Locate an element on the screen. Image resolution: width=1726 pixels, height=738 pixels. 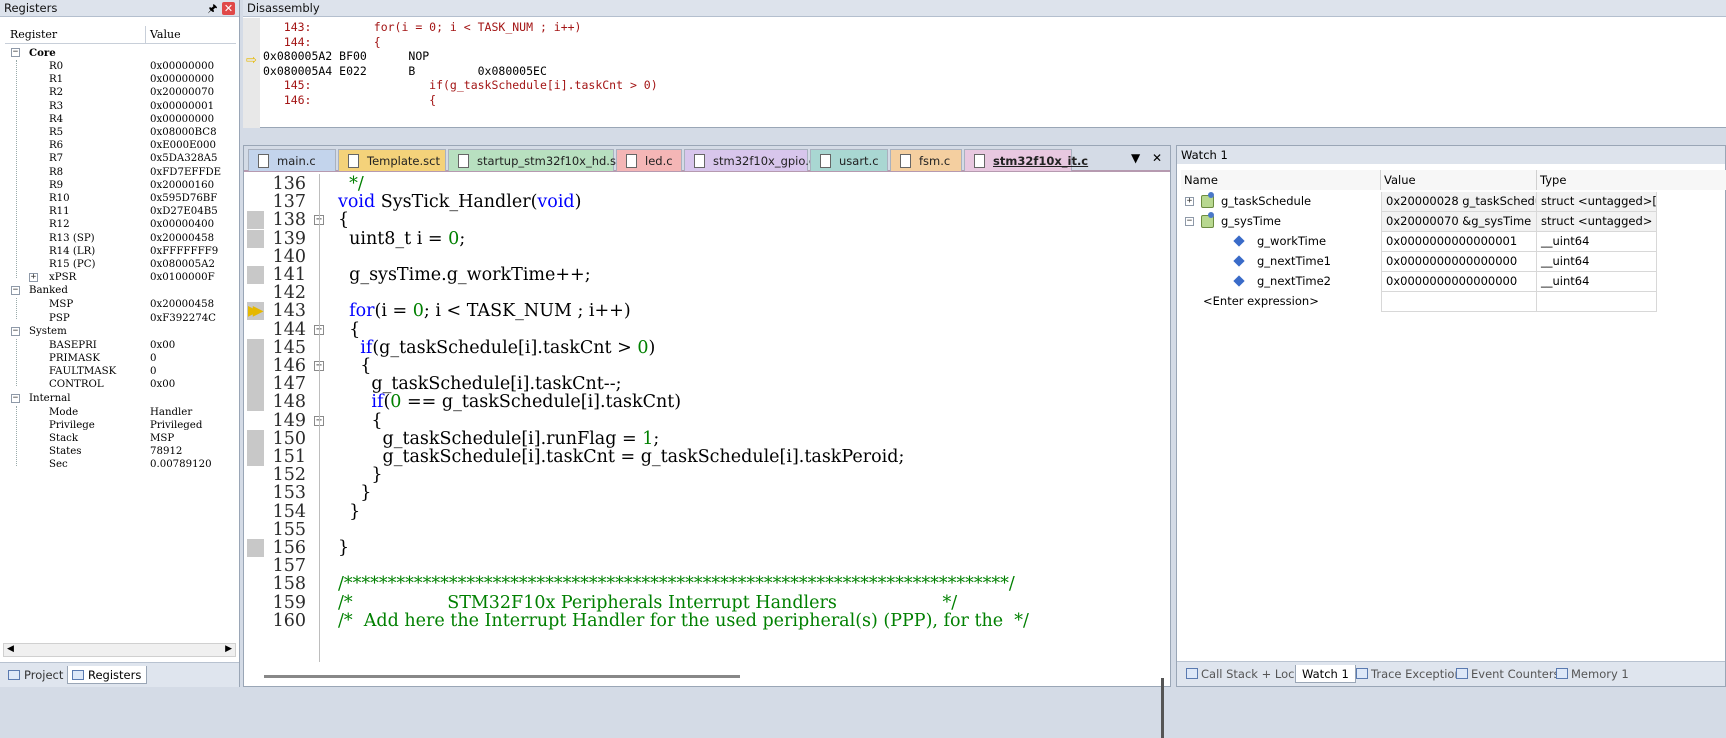
register-row: R3 0x00000001 is located at coordinates (120, 107).